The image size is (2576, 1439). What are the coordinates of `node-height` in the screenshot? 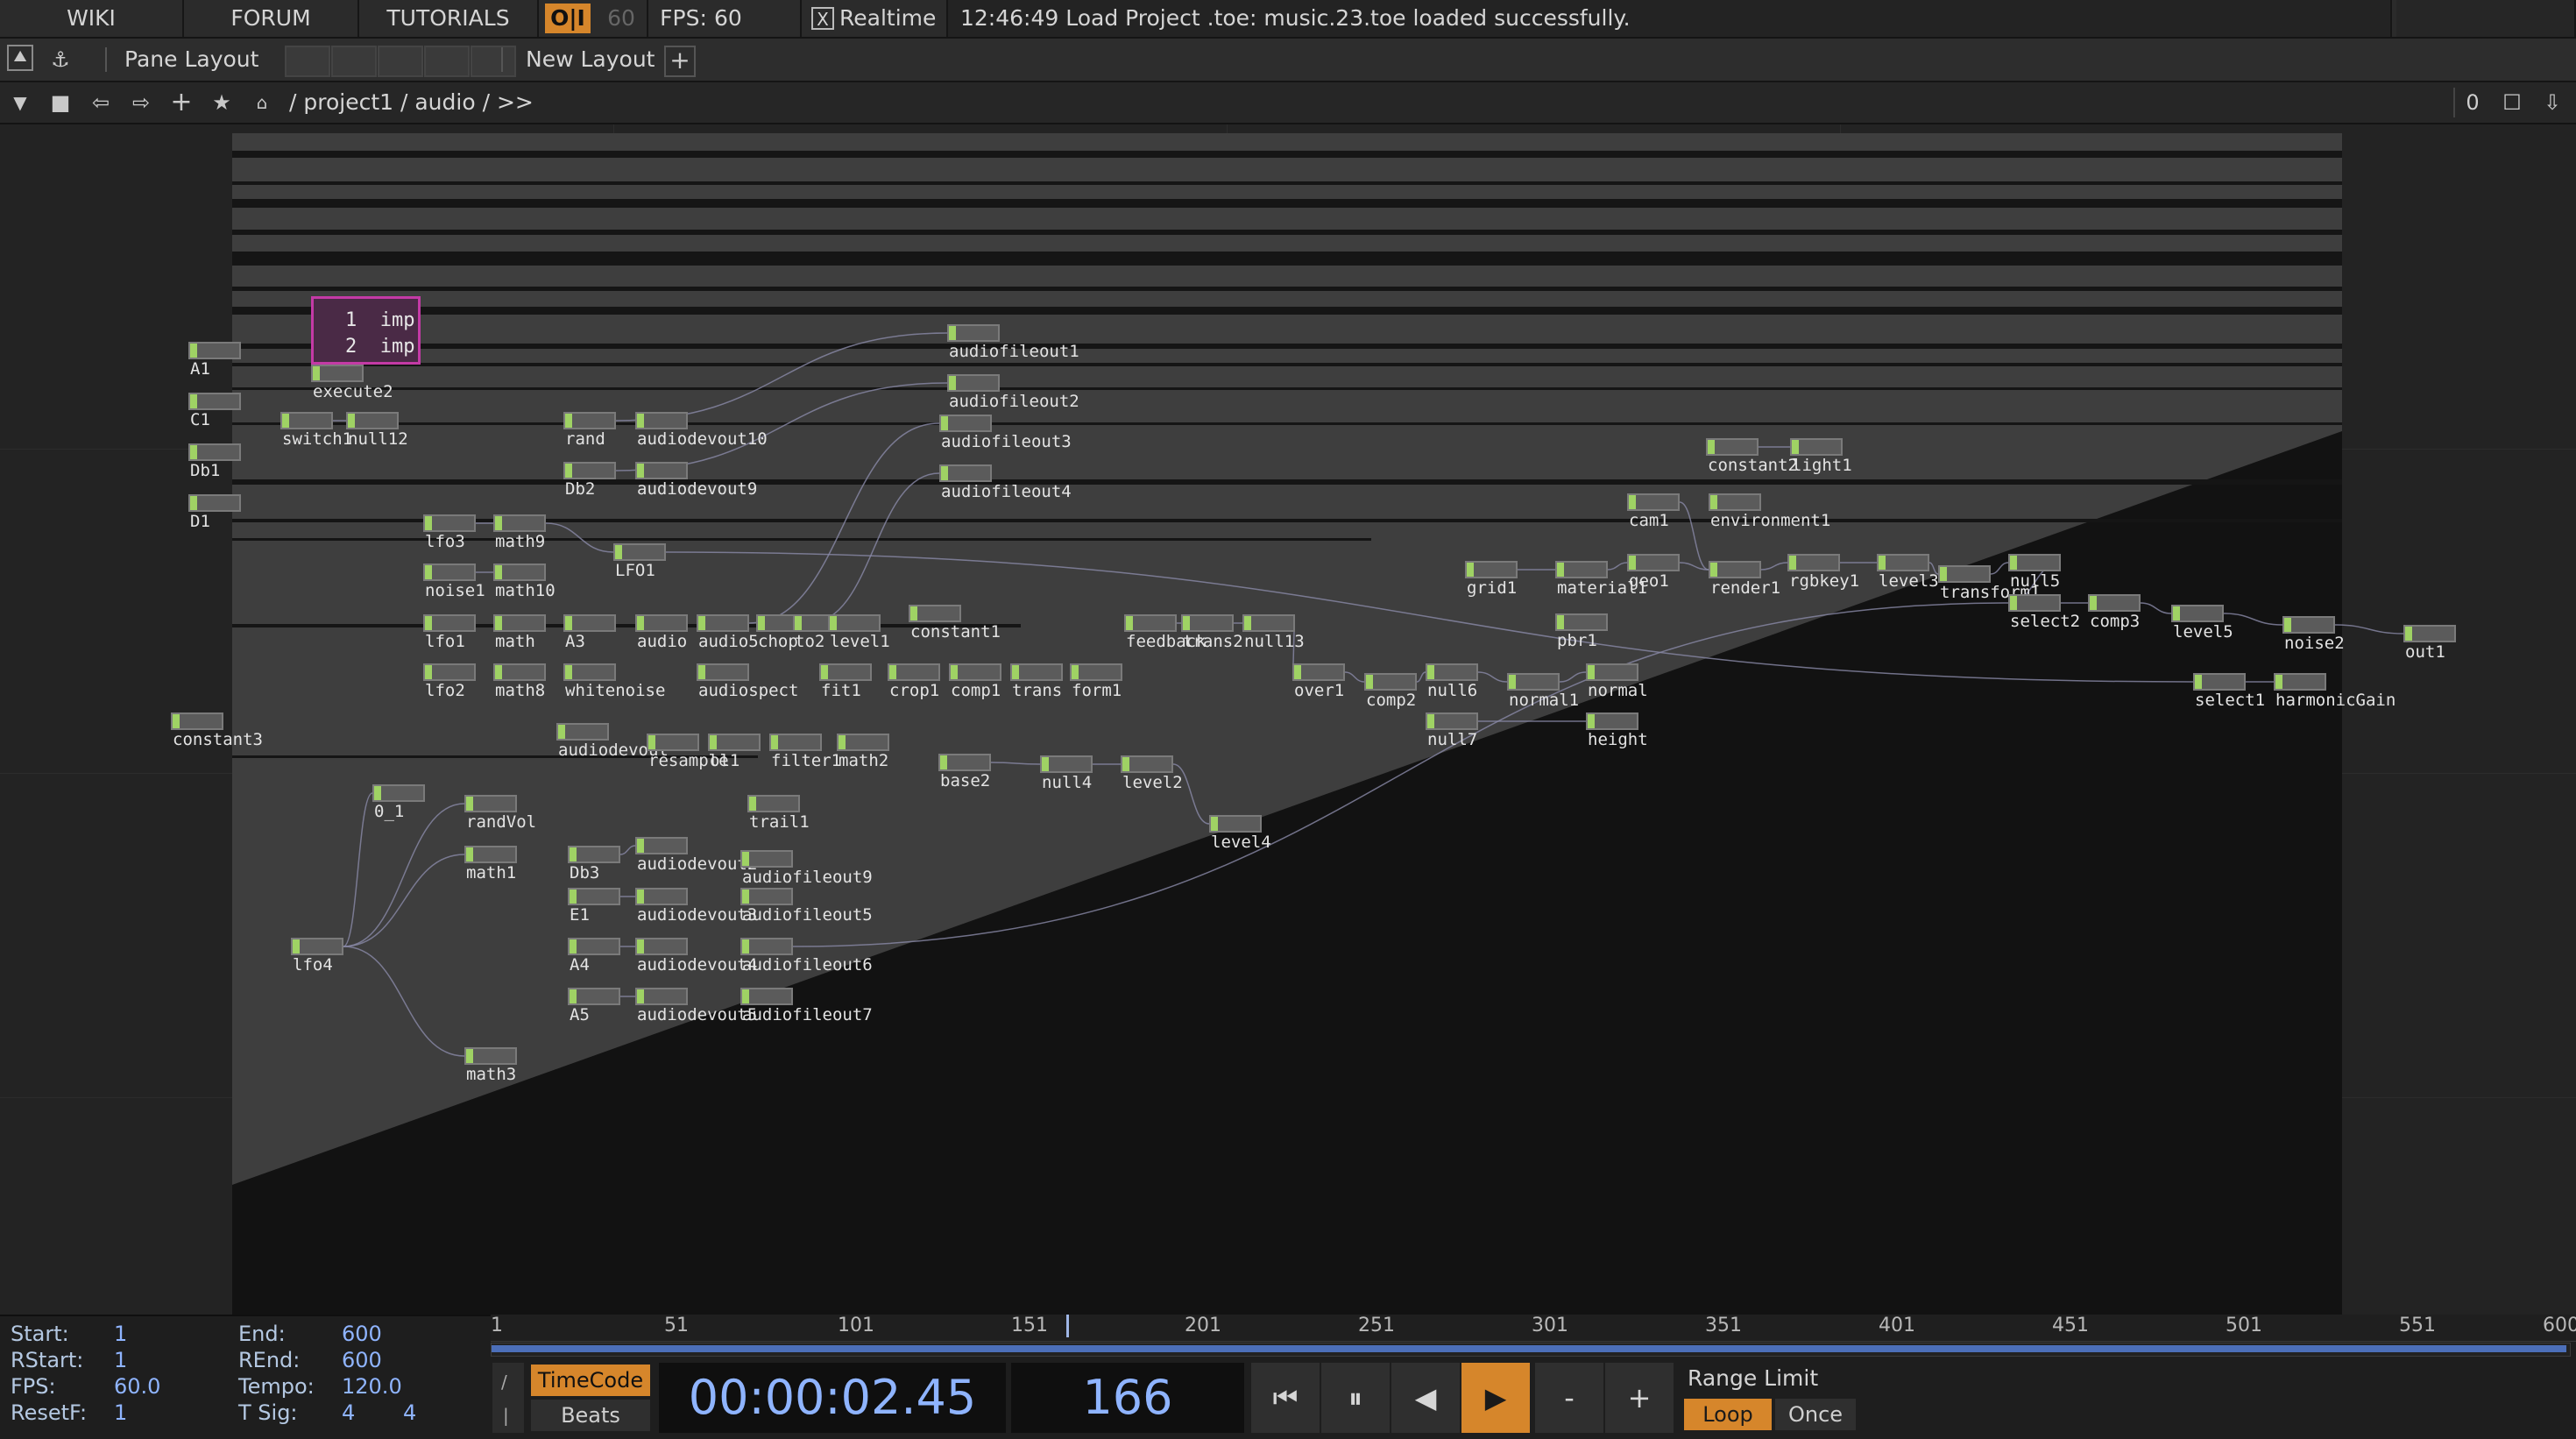 It's located at (1612, 721).